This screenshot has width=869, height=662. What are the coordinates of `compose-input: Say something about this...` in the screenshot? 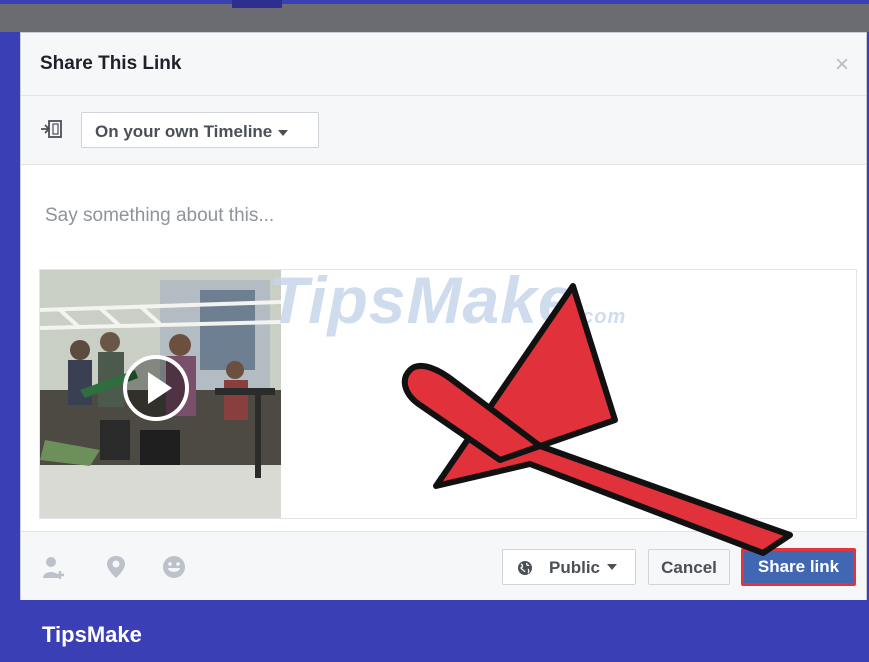 It's located at (159, 216).